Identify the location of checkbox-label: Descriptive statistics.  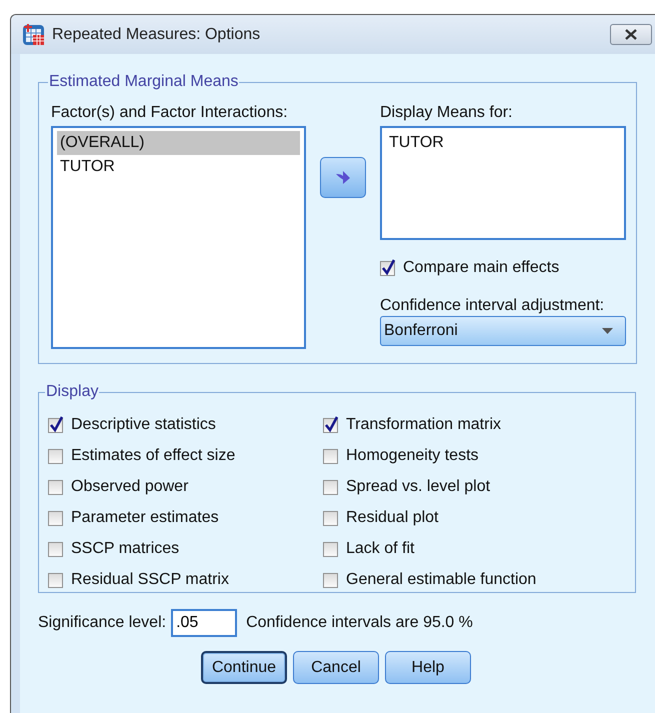
(143, 425).